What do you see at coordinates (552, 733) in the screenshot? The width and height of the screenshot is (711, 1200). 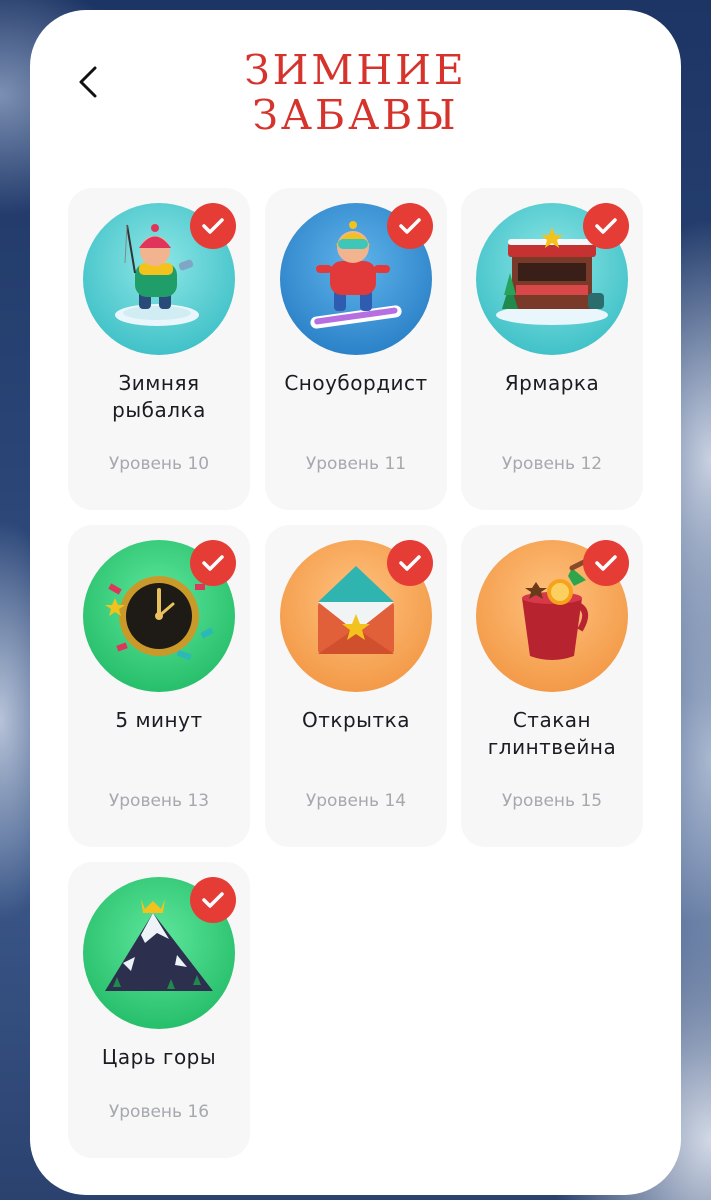 I see `achievement-title: Стакан глинтвейна` at bounding box center [552, 733].